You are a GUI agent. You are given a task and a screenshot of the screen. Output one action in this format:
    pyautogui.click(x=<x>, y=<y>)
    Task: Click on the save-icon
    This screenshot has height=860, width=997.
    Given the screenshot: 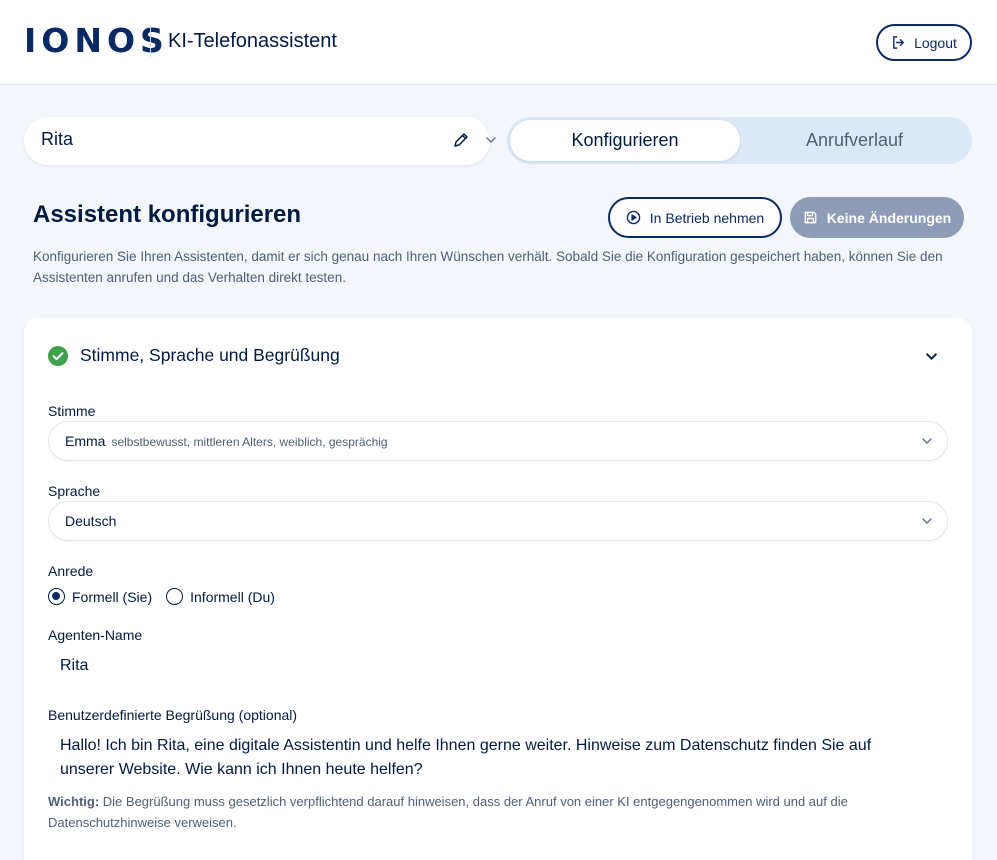 What is the action you would take?
    pyautogui.click(x=810, y=217)
    